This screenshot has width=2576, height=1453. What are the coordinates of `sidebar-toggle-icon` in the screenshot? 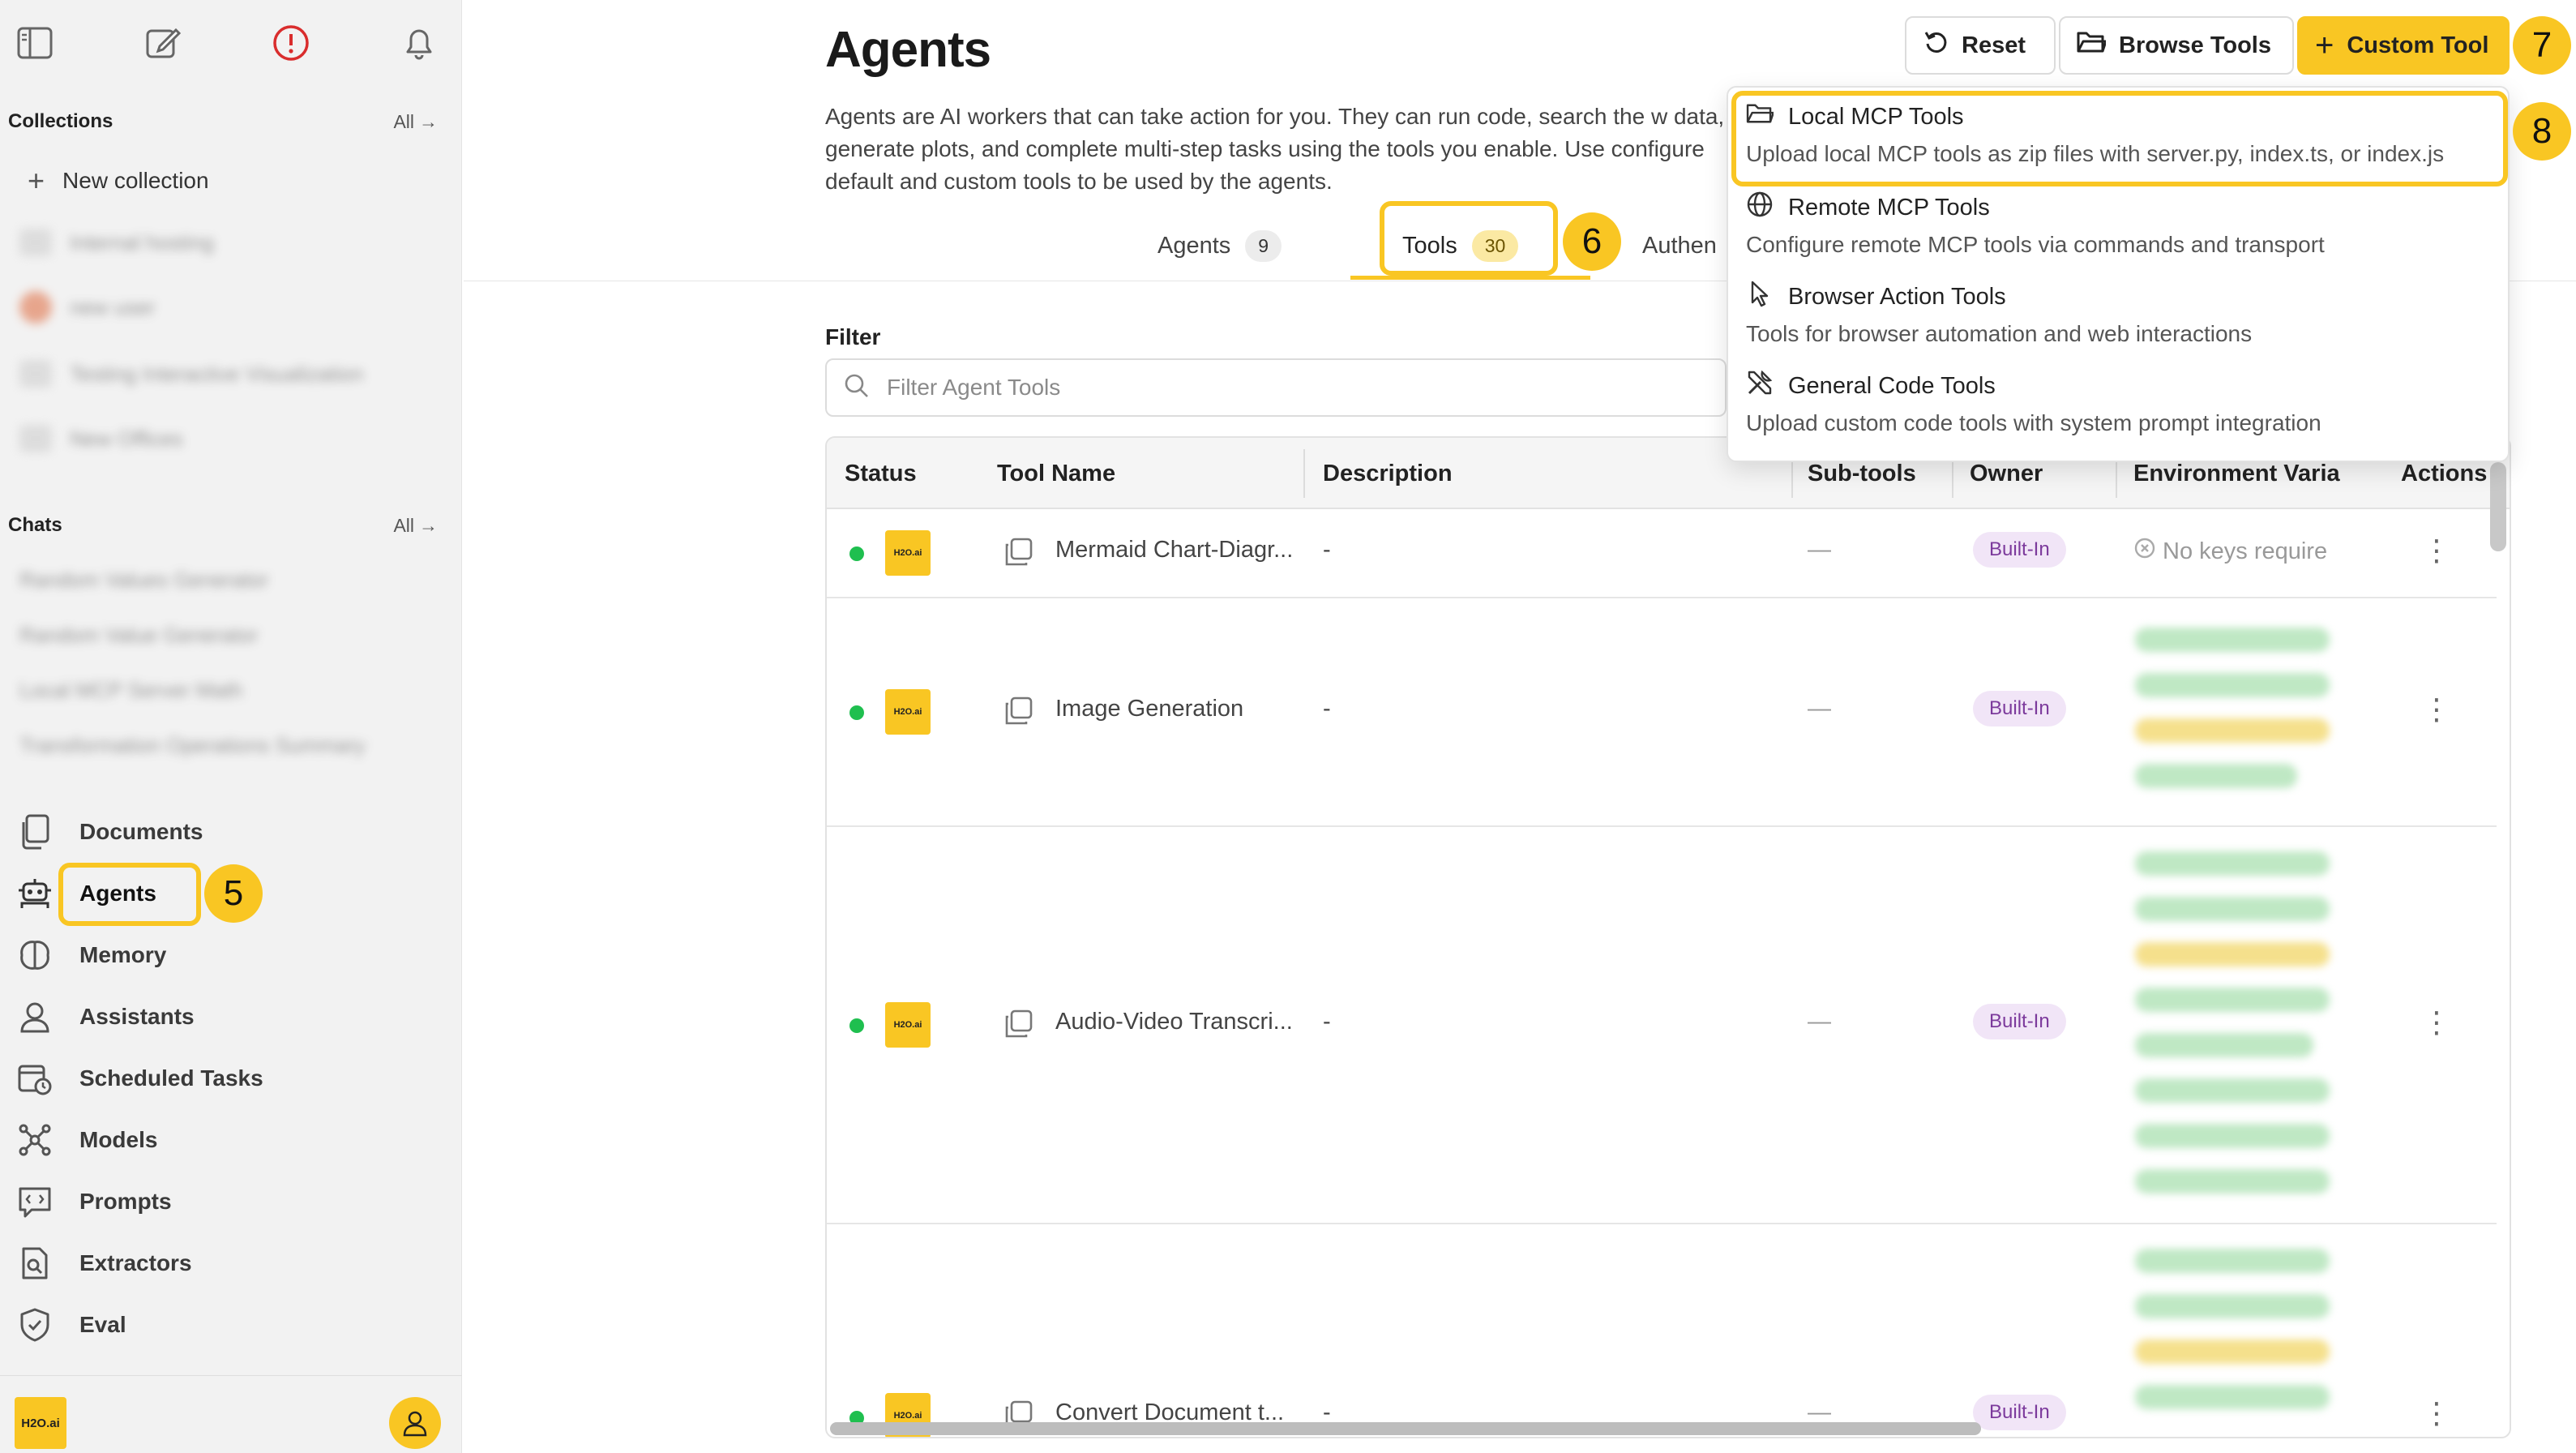 It's located at (35, 43).